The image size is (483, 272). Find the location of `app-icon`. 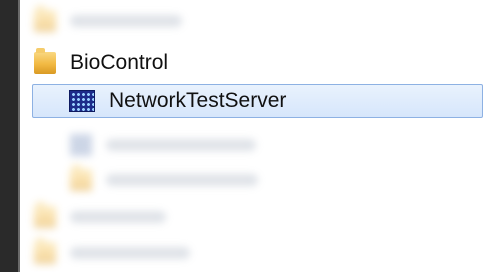

app-icon is located at coordinates (81, 145).